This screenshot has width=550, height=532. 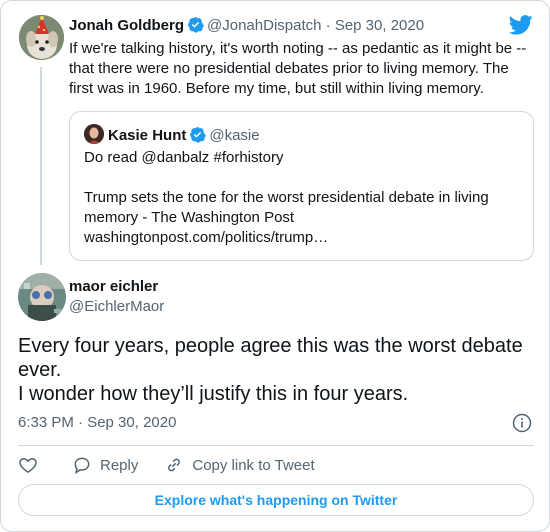 I want to click on like-button, so click(x=32, y=465).